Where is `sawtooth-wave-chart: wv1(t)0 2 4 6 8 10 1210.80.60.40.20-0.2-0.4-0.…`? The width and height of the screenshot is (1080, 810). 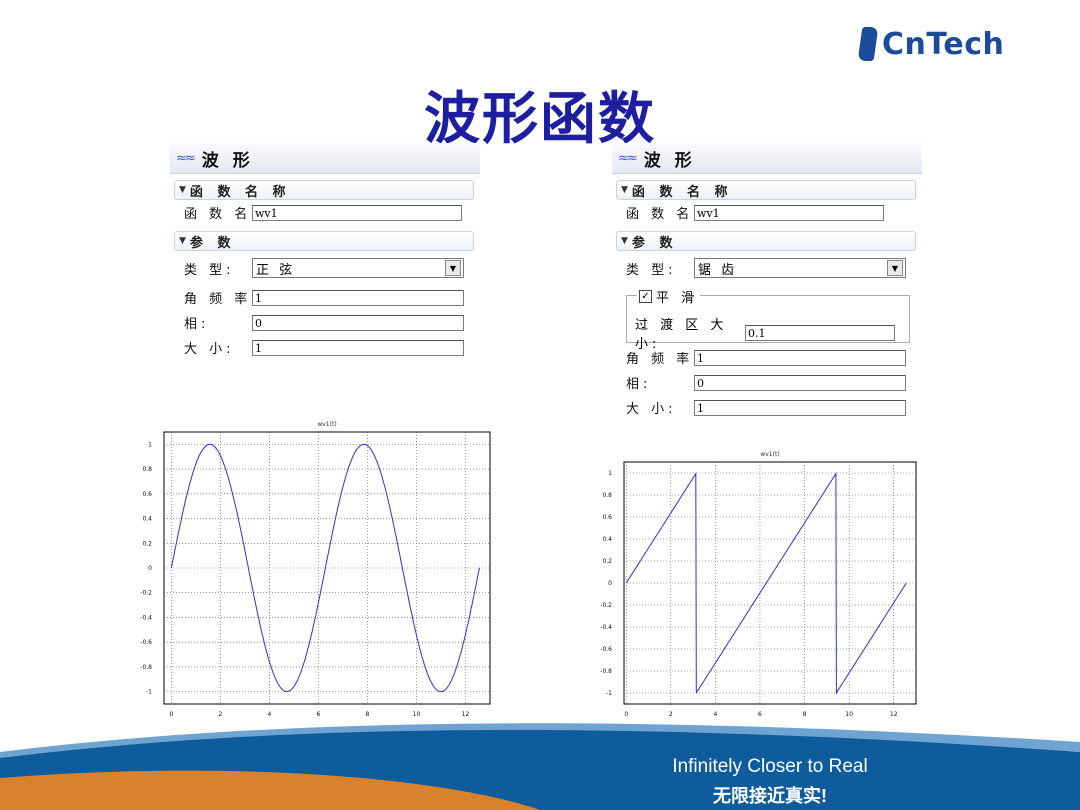 sawtooth-wave-chart: wv1(t)0 2 4 6 8 10 1210.80.60.40.20-0.2-0.4-0.… is located at coordinates (758, 584).